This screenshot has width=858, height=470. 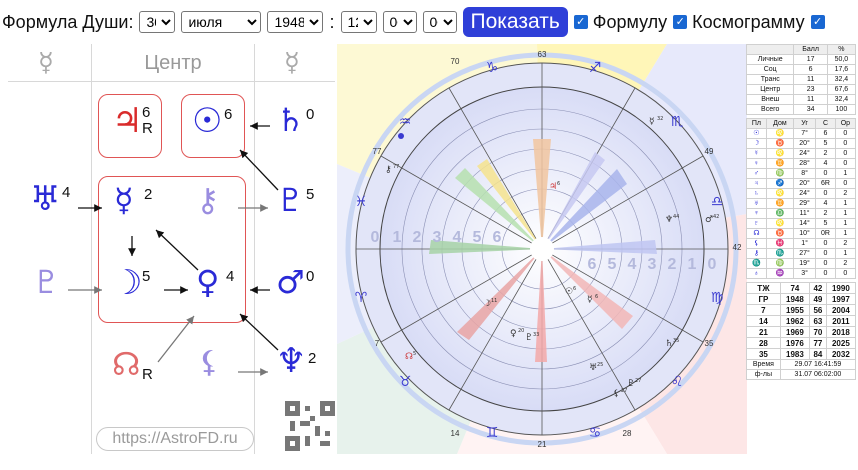 I want to click on table-row: ГР 1948 49 1997, so click(x=801, y=299).